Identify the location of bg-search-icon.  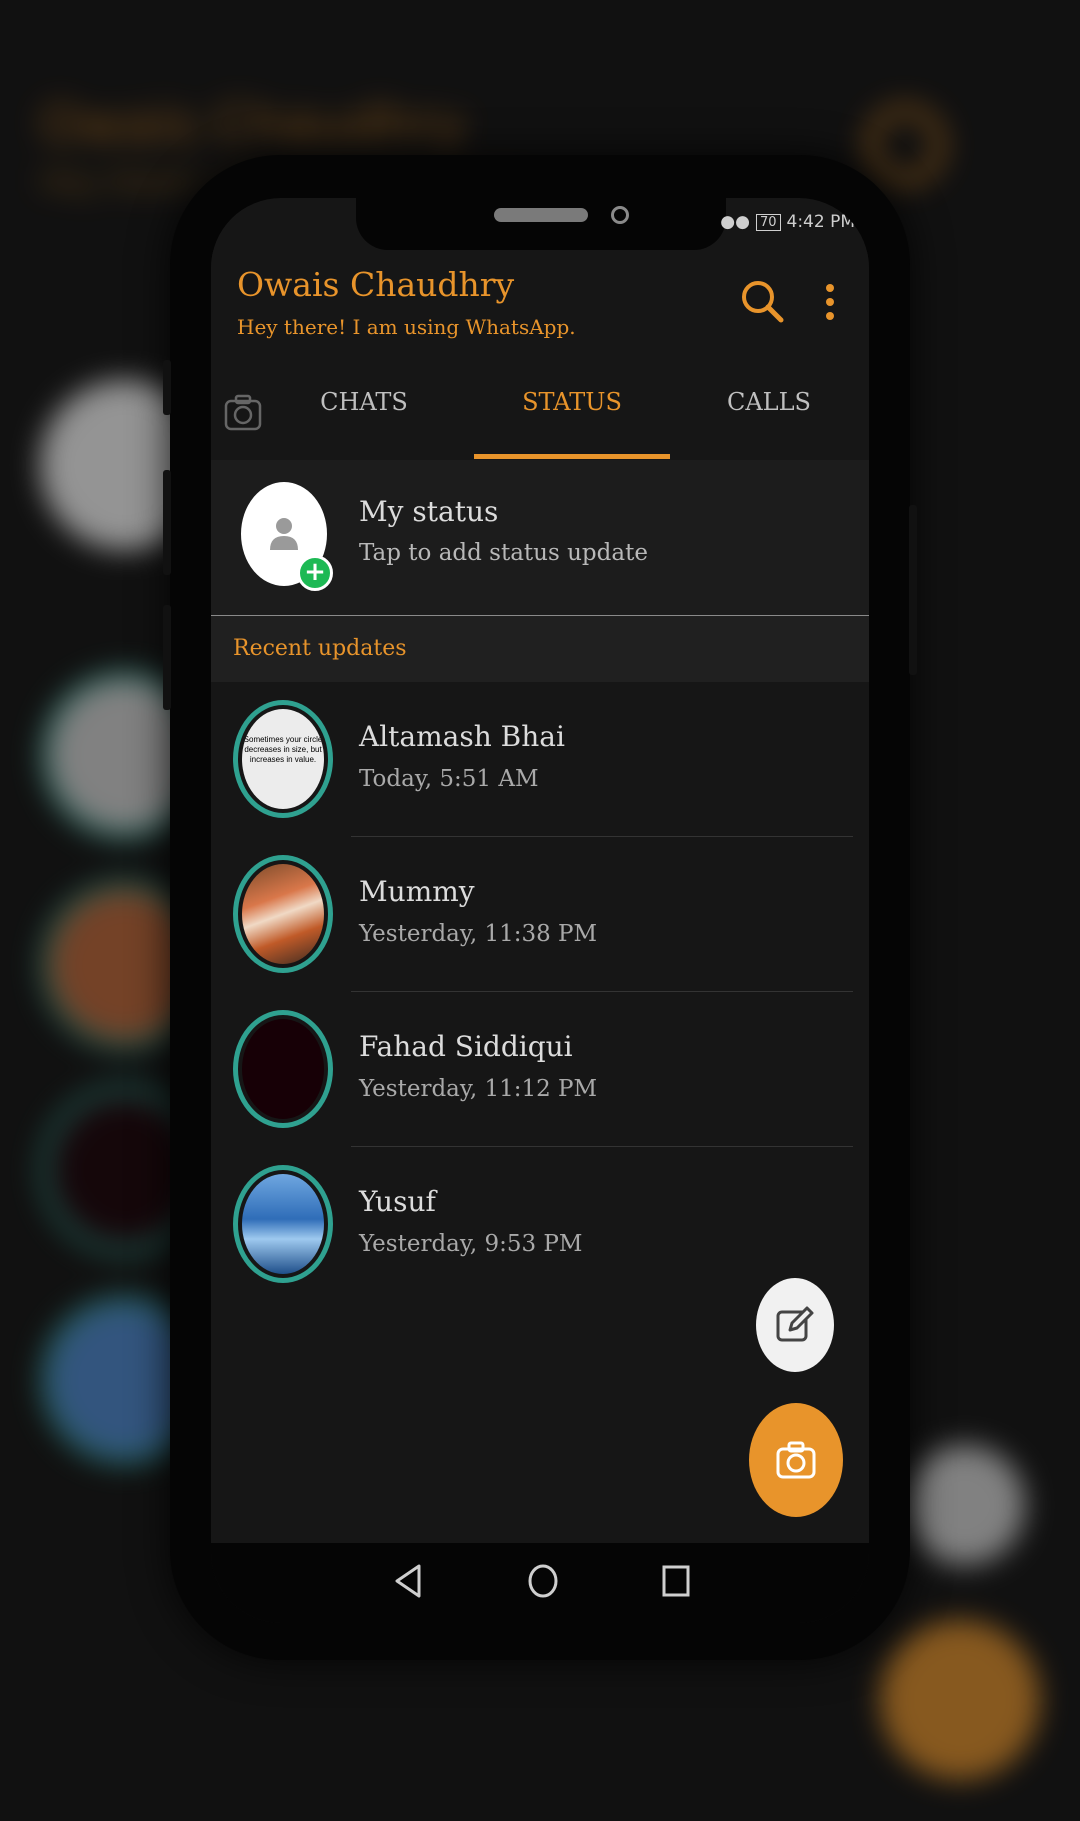
(905, 145).